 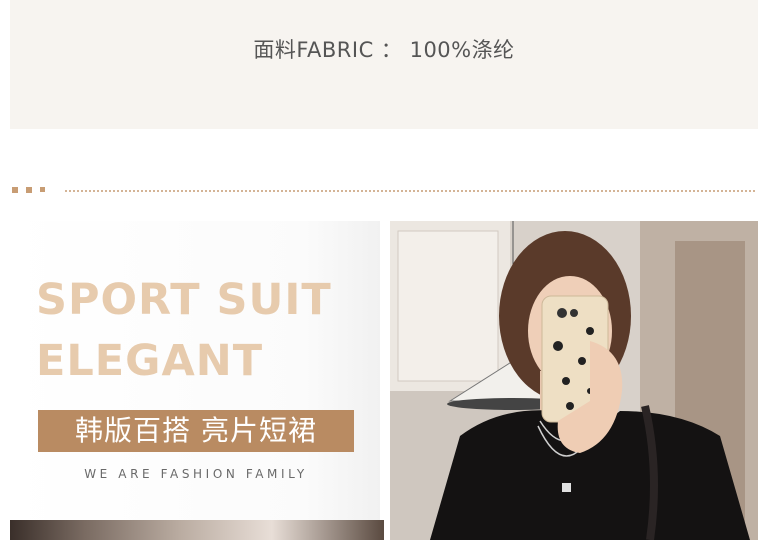 I want to click on headline-line-1: SPORT SUIT, so click(x=184, y=300).